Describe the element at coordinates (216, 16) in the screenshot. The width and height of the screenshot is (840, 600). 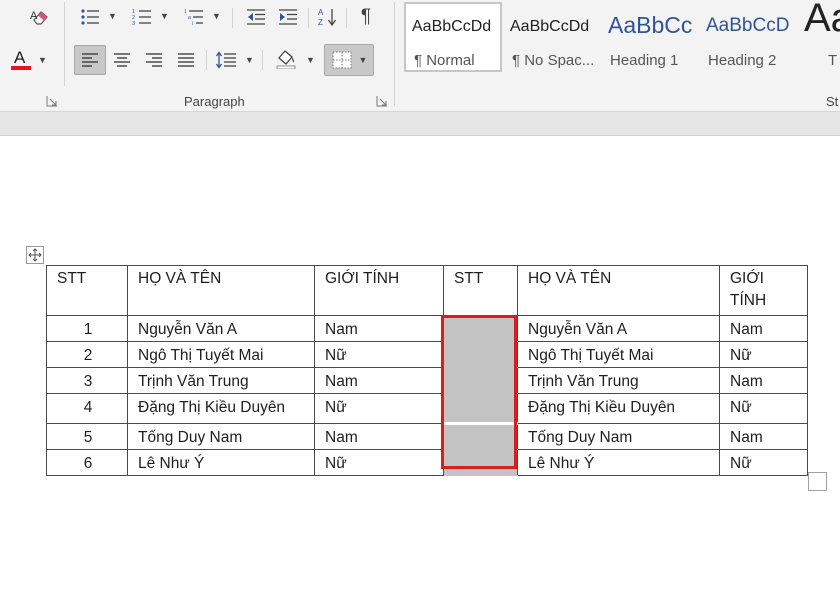
I see `multilevel-list-dropdown-icon: ▼` at that location.